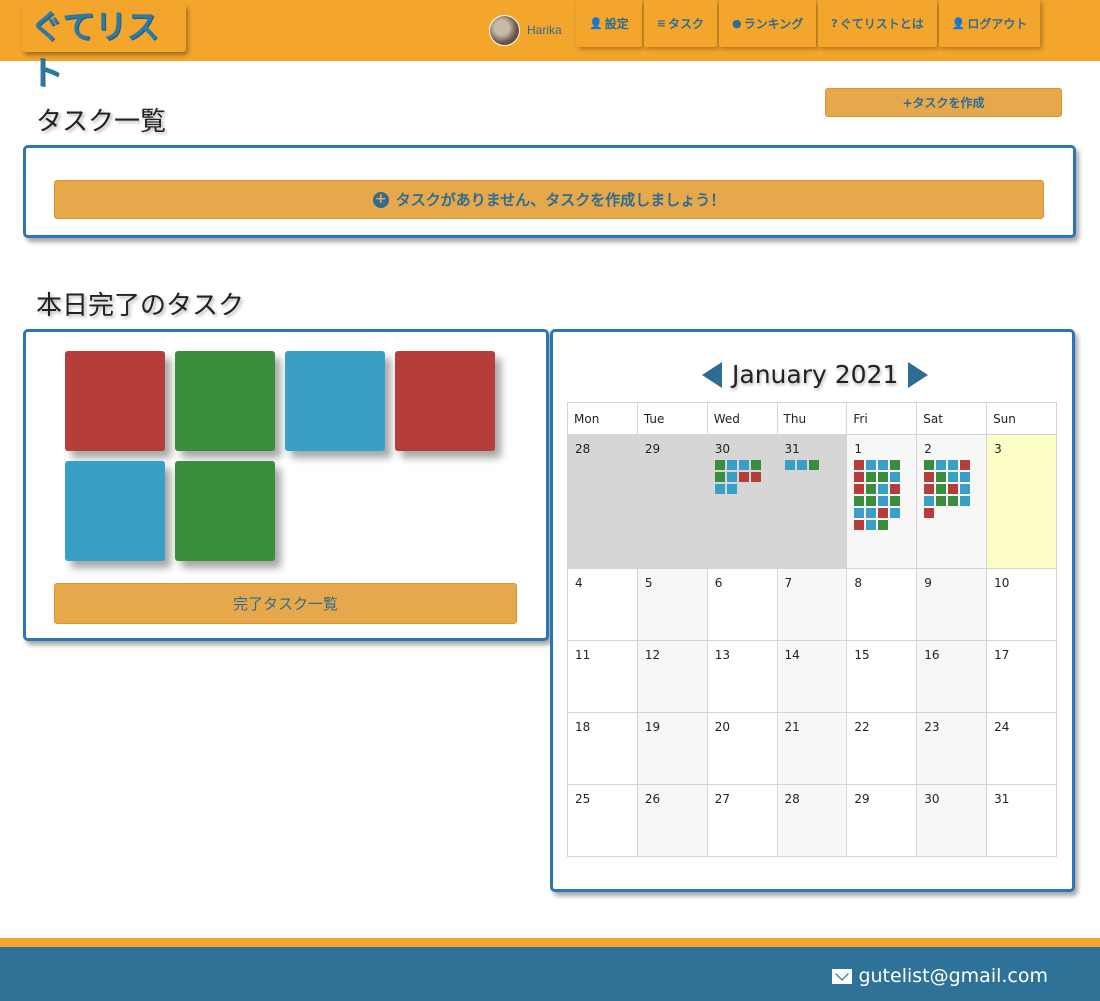 The image size is (1100, 1001). What do you see at coordinates (525, 30) in the screenshot?
I see `user-profile: Harika` at bounding box center [525, 30].